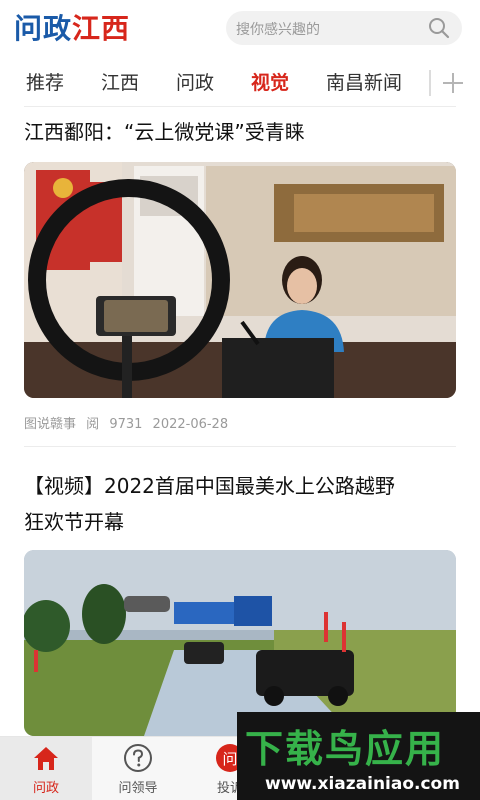 This screenshot has height=800, width=480. Describe the element at coordinates (74, 522) in the screenshot. I see `article-title-line: 狂欢节开幕` at that location.